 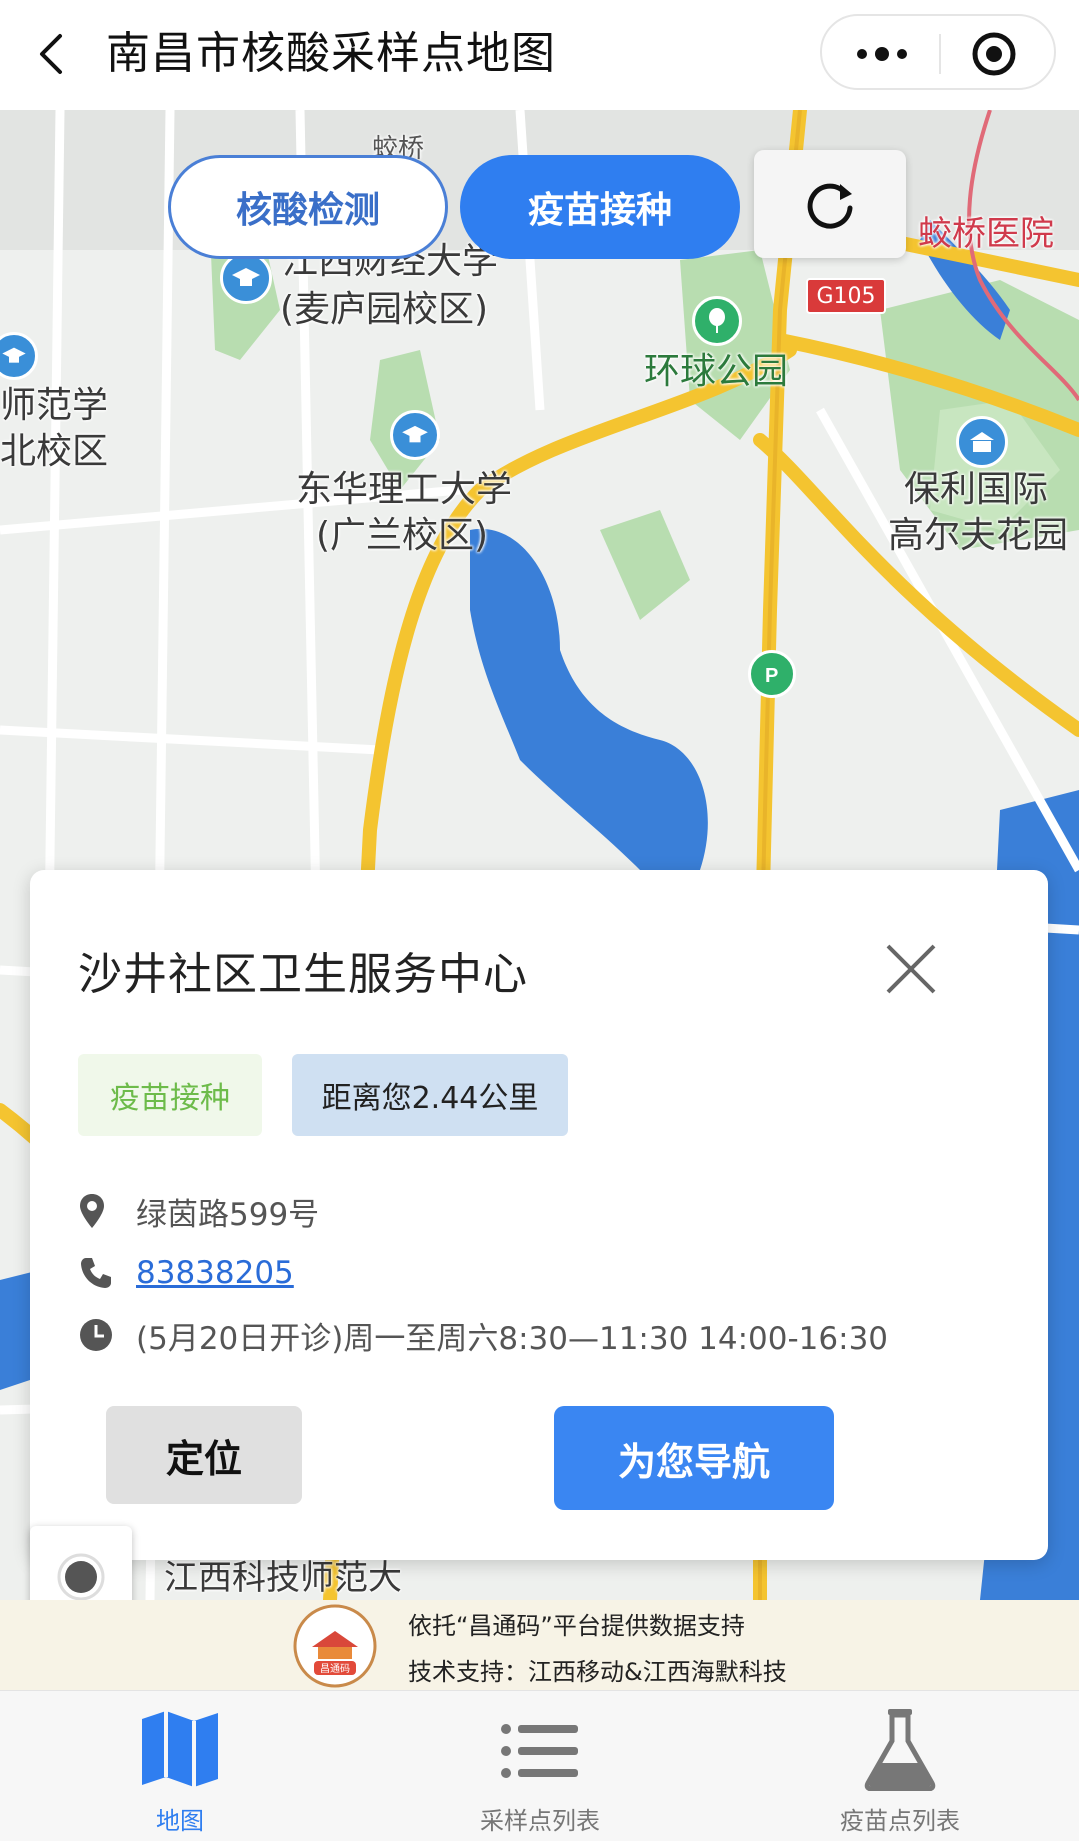 I want to click on list-icon, so click(x=539, y=1751).